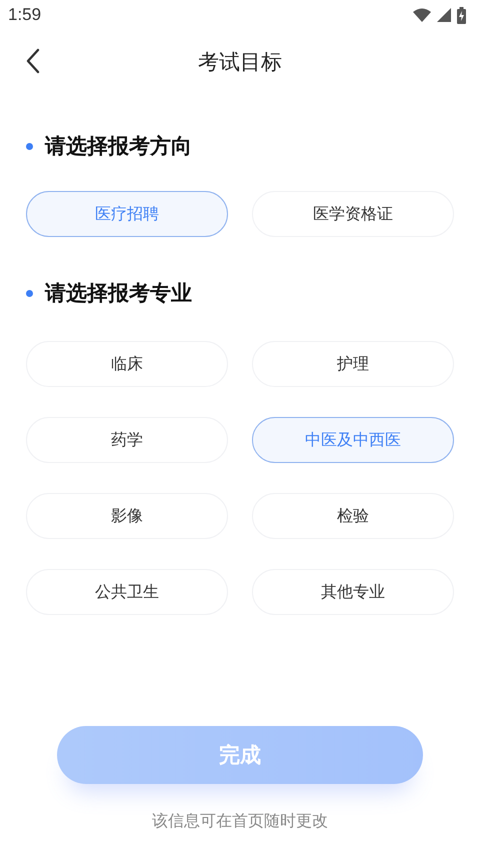  I want to click on section-title: 请选择报考专业, so click(118, 293).